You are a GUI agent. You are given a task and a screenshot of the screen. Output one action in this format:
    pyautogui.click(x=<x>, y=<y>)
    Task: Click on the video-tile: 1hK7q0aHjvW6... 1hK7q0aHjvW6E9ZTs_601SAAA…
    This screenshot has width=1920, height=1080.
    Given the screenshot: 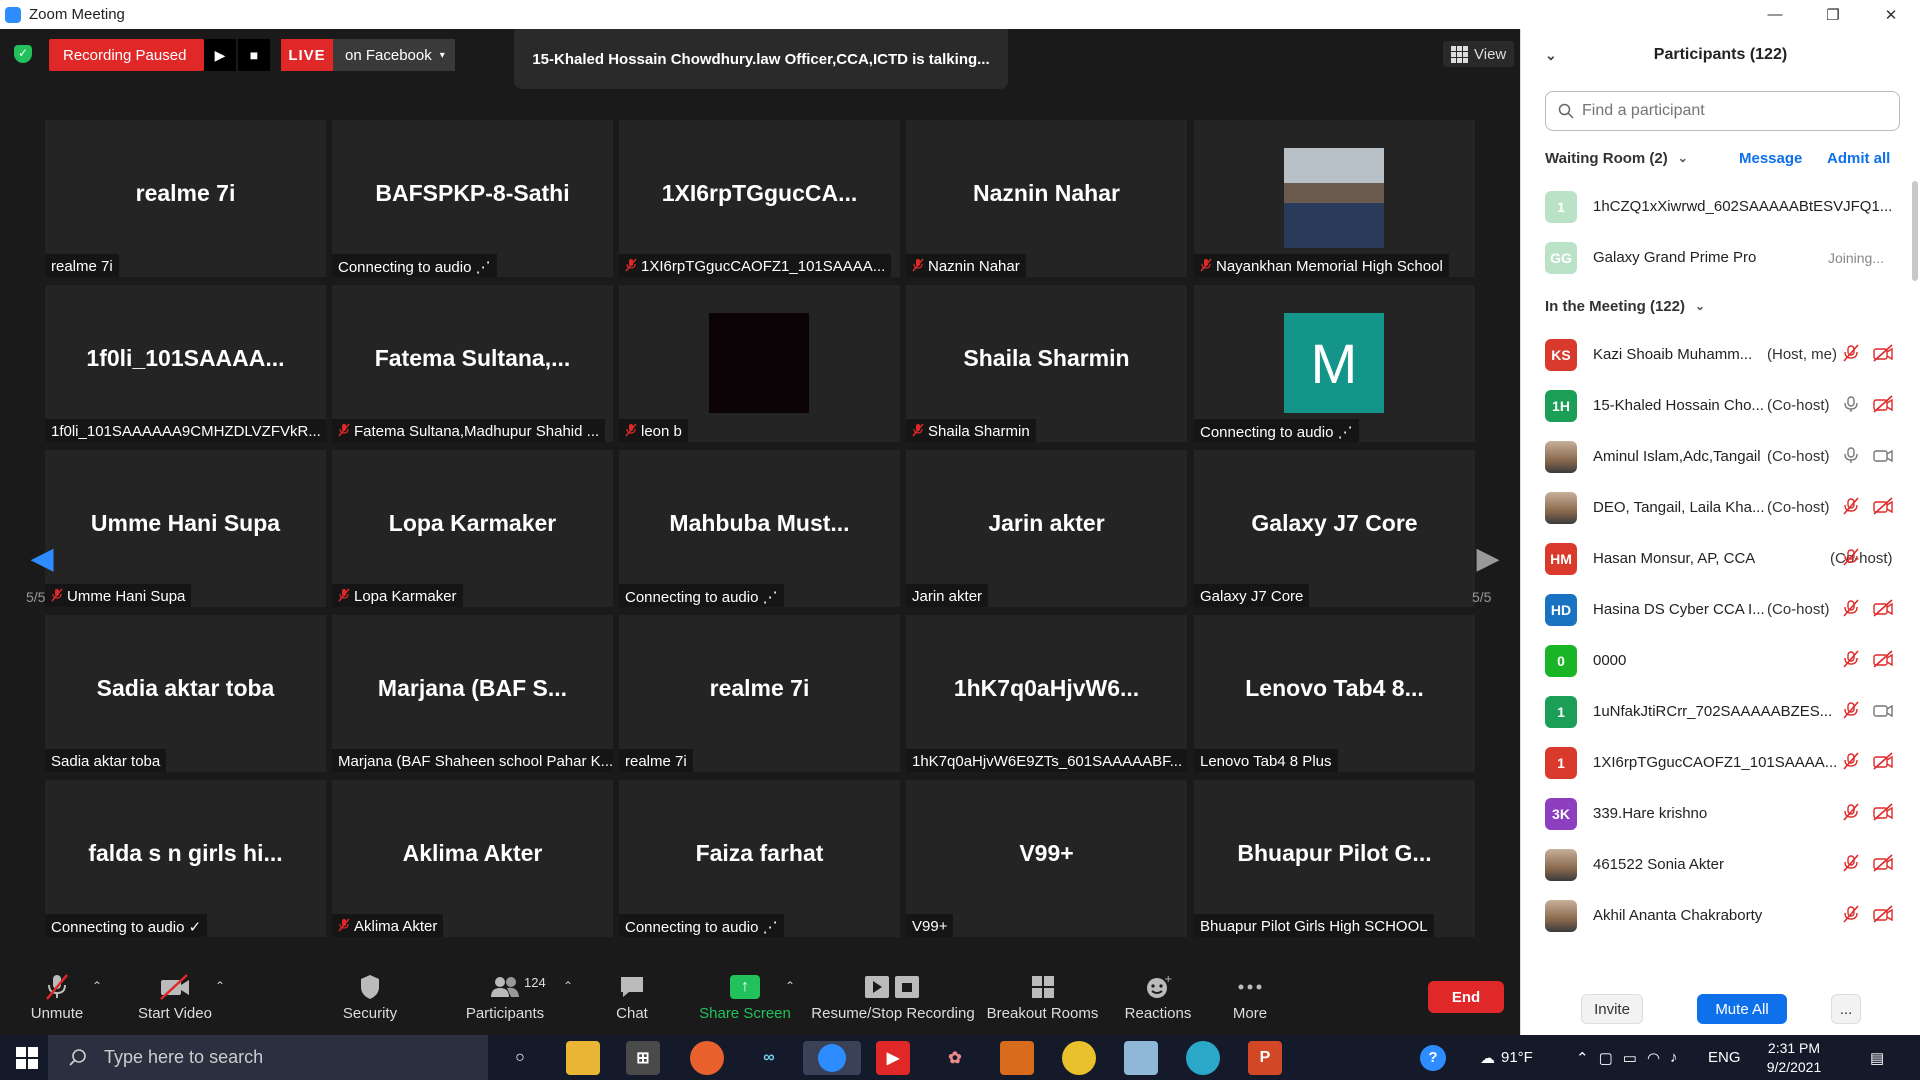 What is the action you would take?
    pyautogui.click(x=1046, y=693)
    